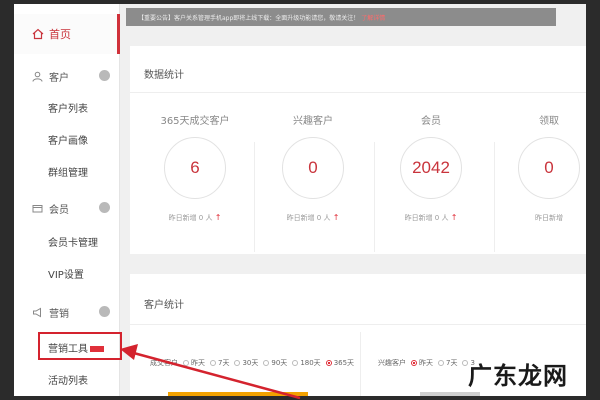 The height and width of the screenshot is (400, 600). What do you see at coordinates (431, 168) in the screenshot?
I see `stat-circle: 2042` at bounding box center [431, 168].